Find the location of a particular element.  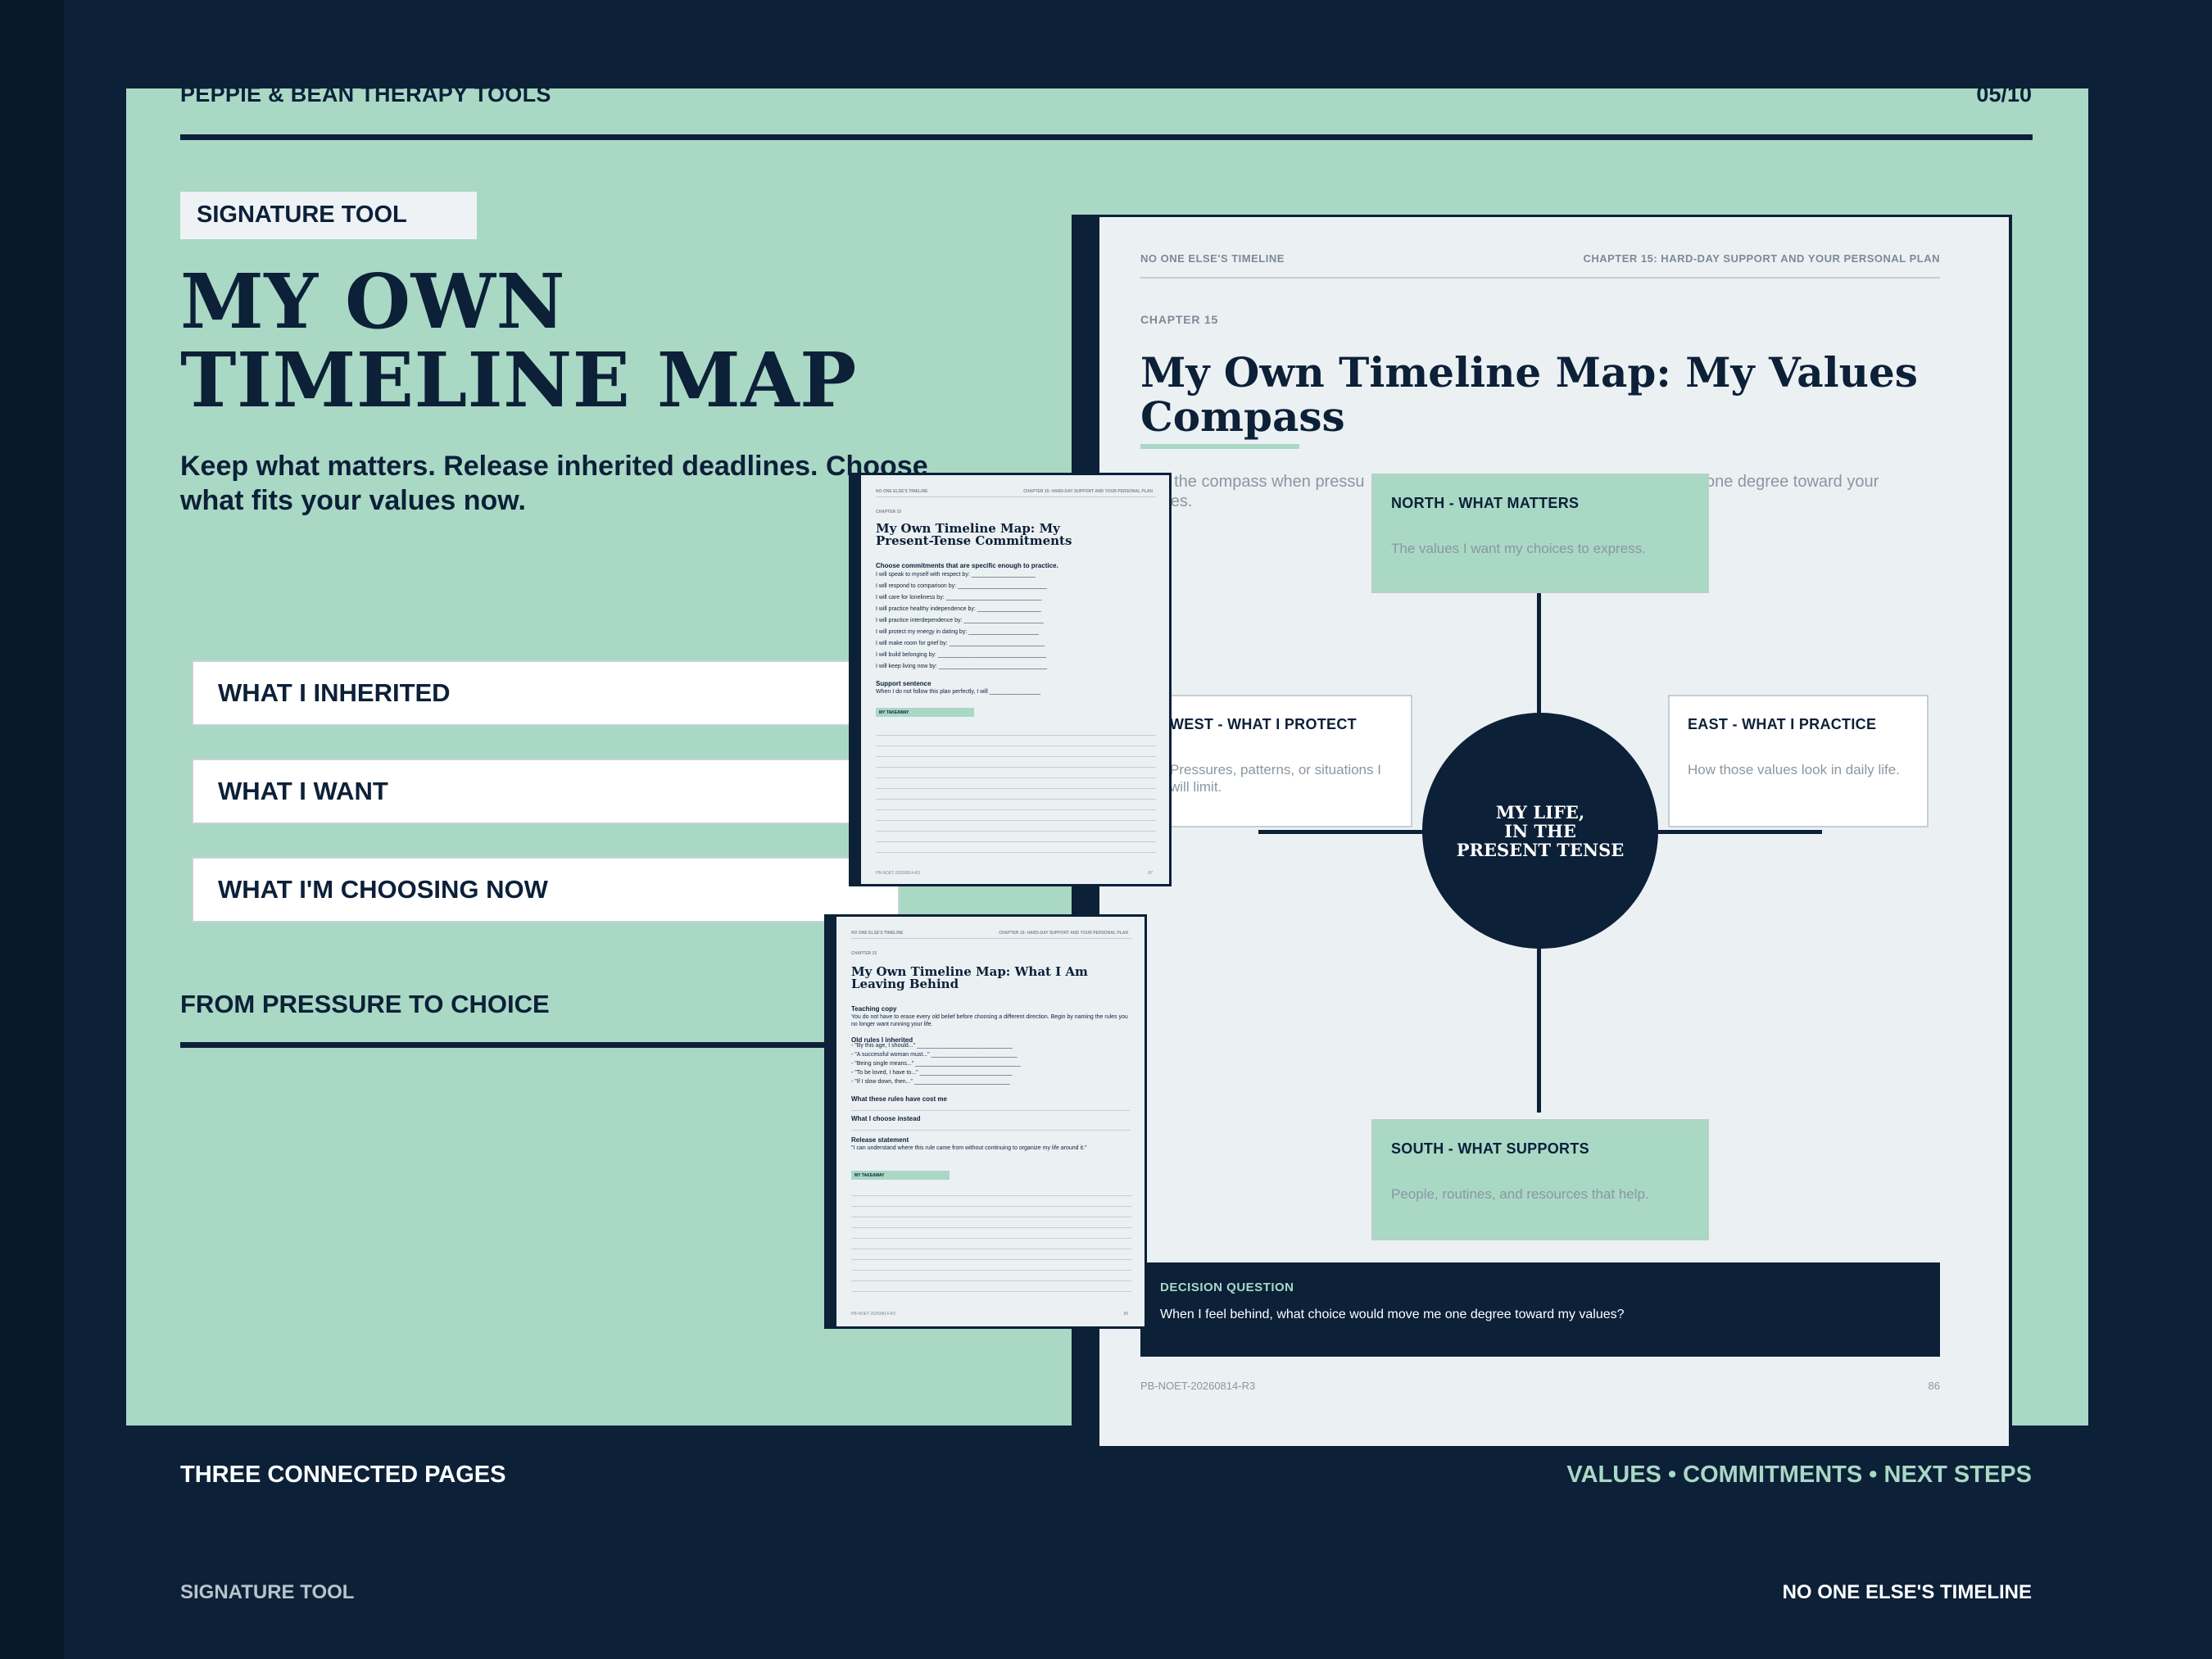

page-number: 05/10 is located at coordinates (2004, 94).